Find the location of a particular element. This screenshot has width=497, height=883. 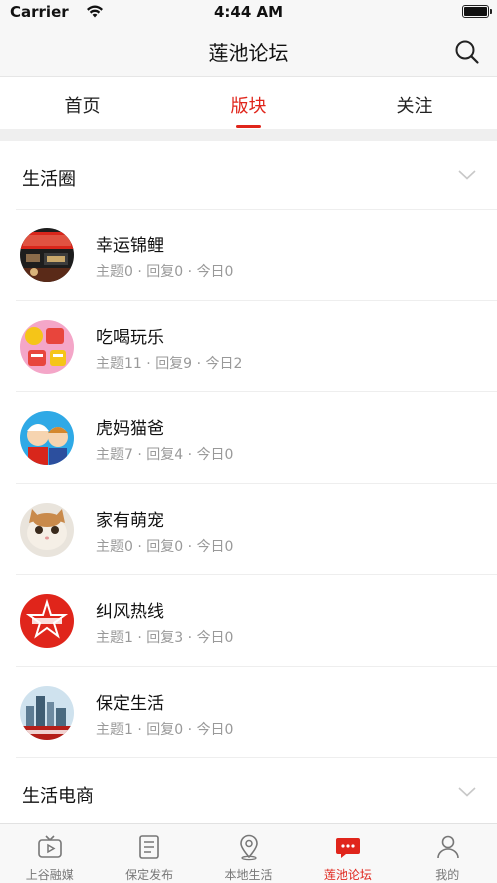

forum-item-hotline: 纠风热线 主题1 · 回复3 · 今日0 is located at coordinates (248, 621).